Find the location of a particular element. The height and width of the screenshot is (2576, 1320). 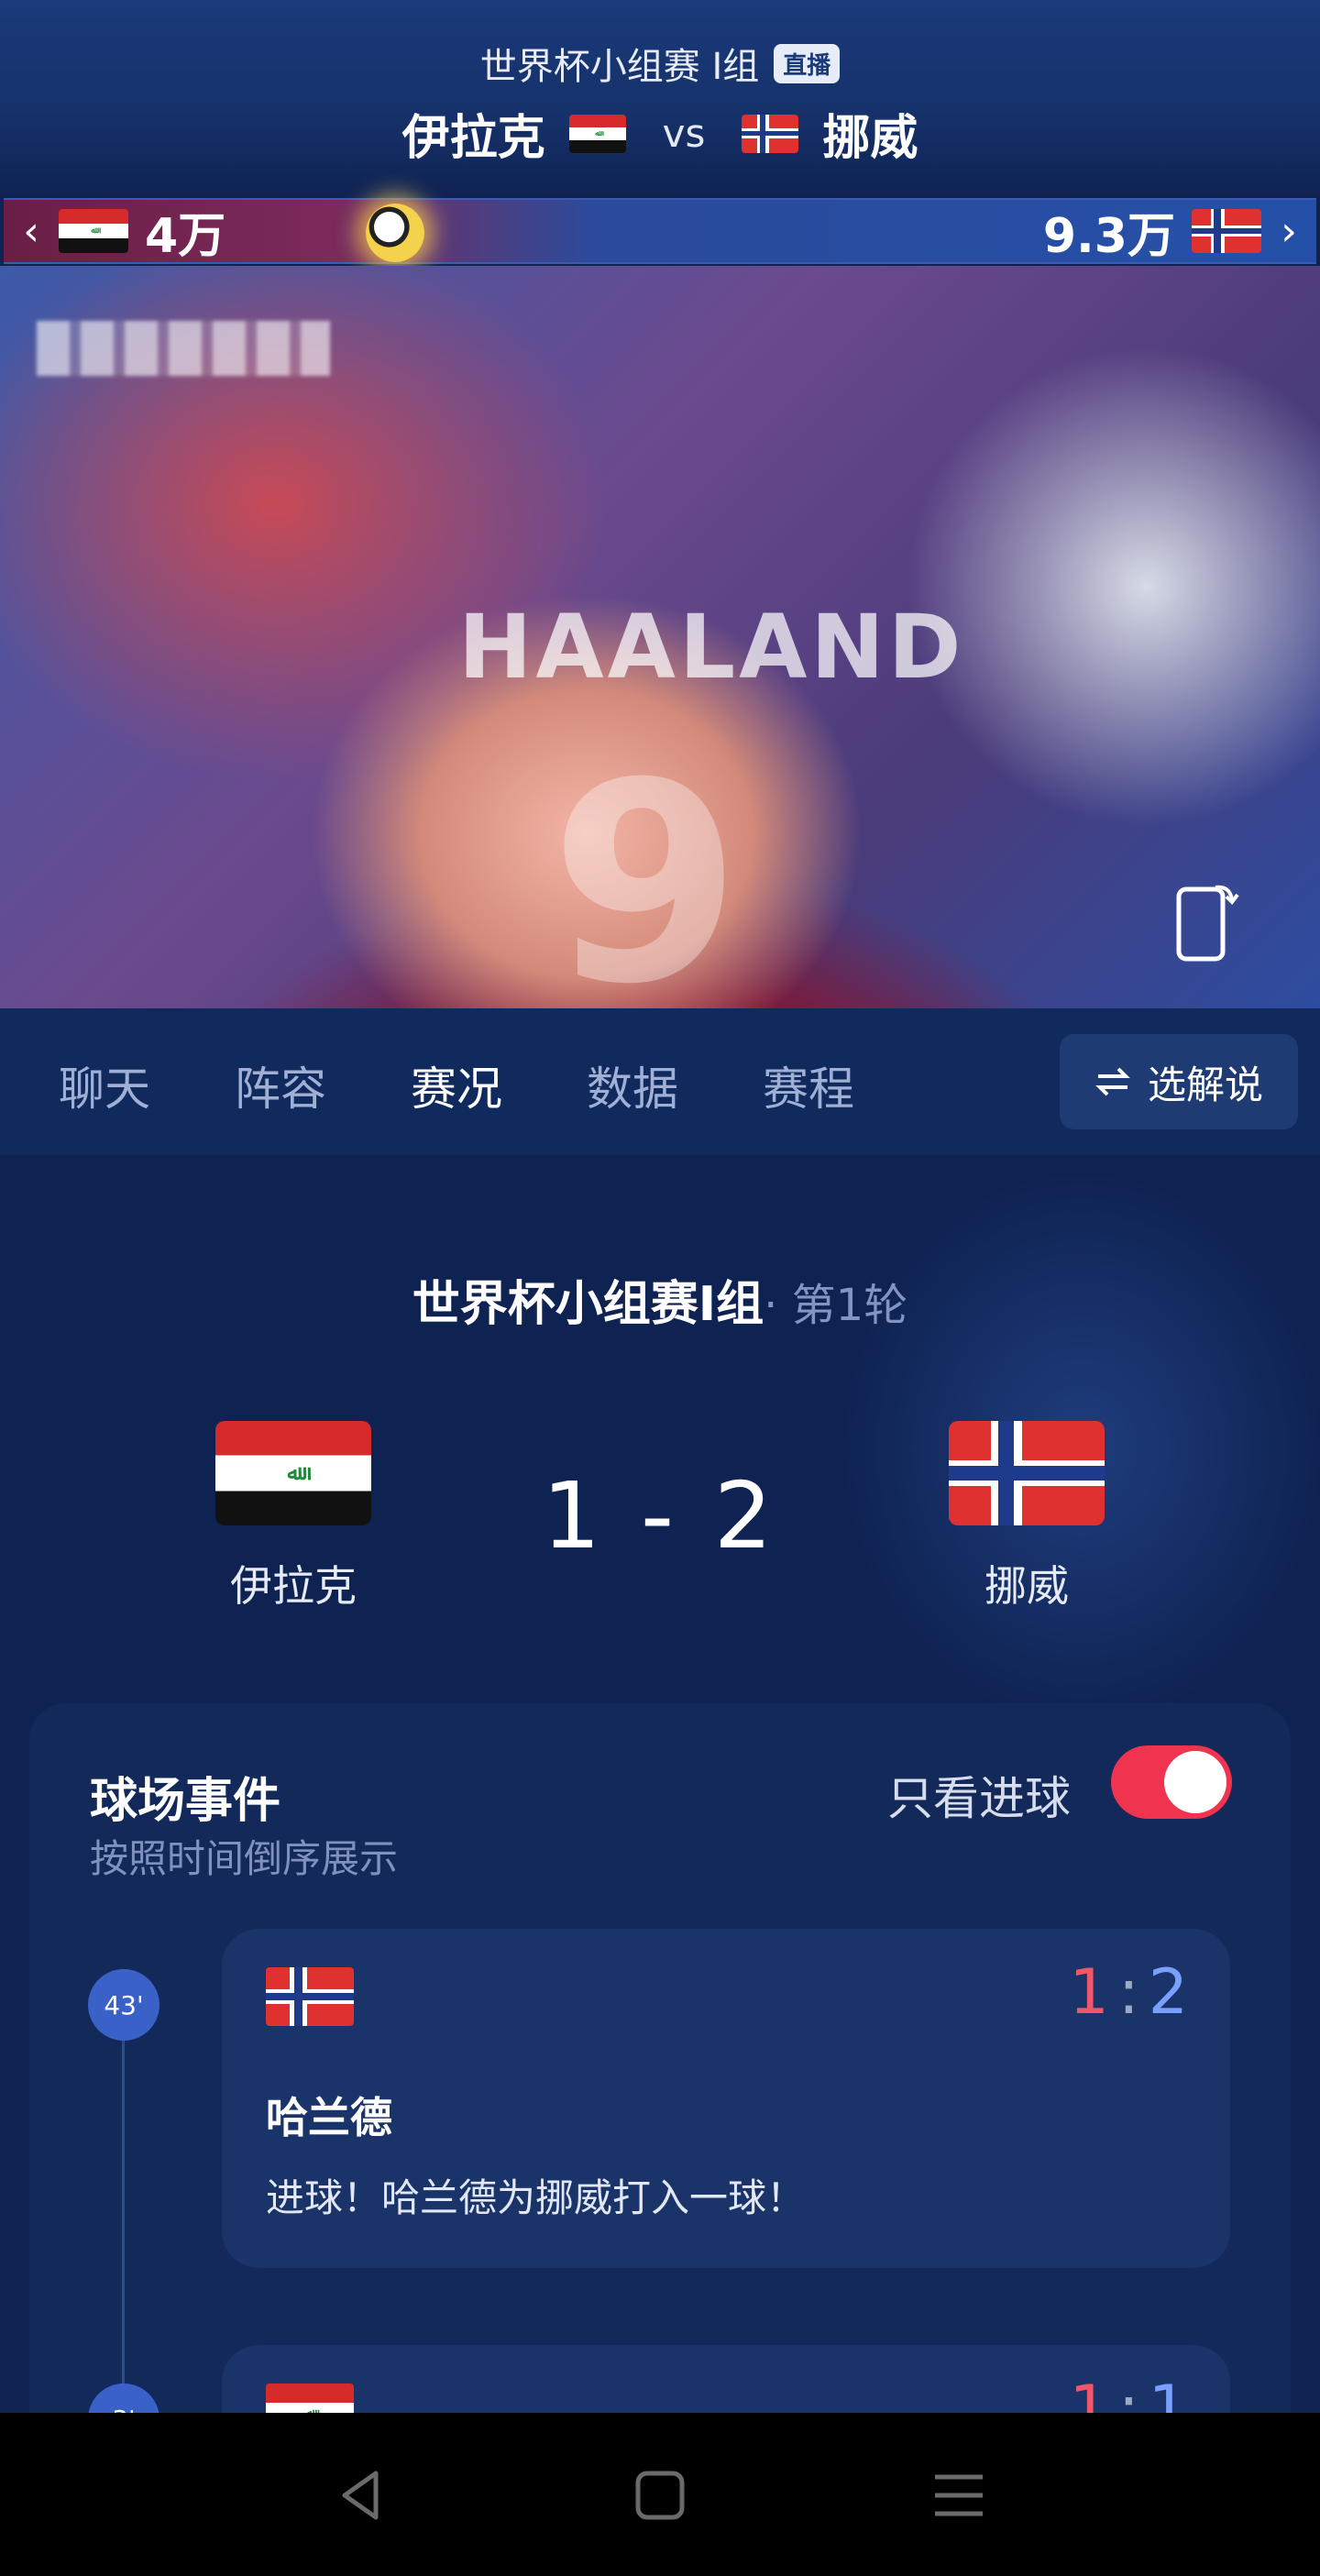

select-commentator-button: 选解说 is located at coordinates (1179, 1081).